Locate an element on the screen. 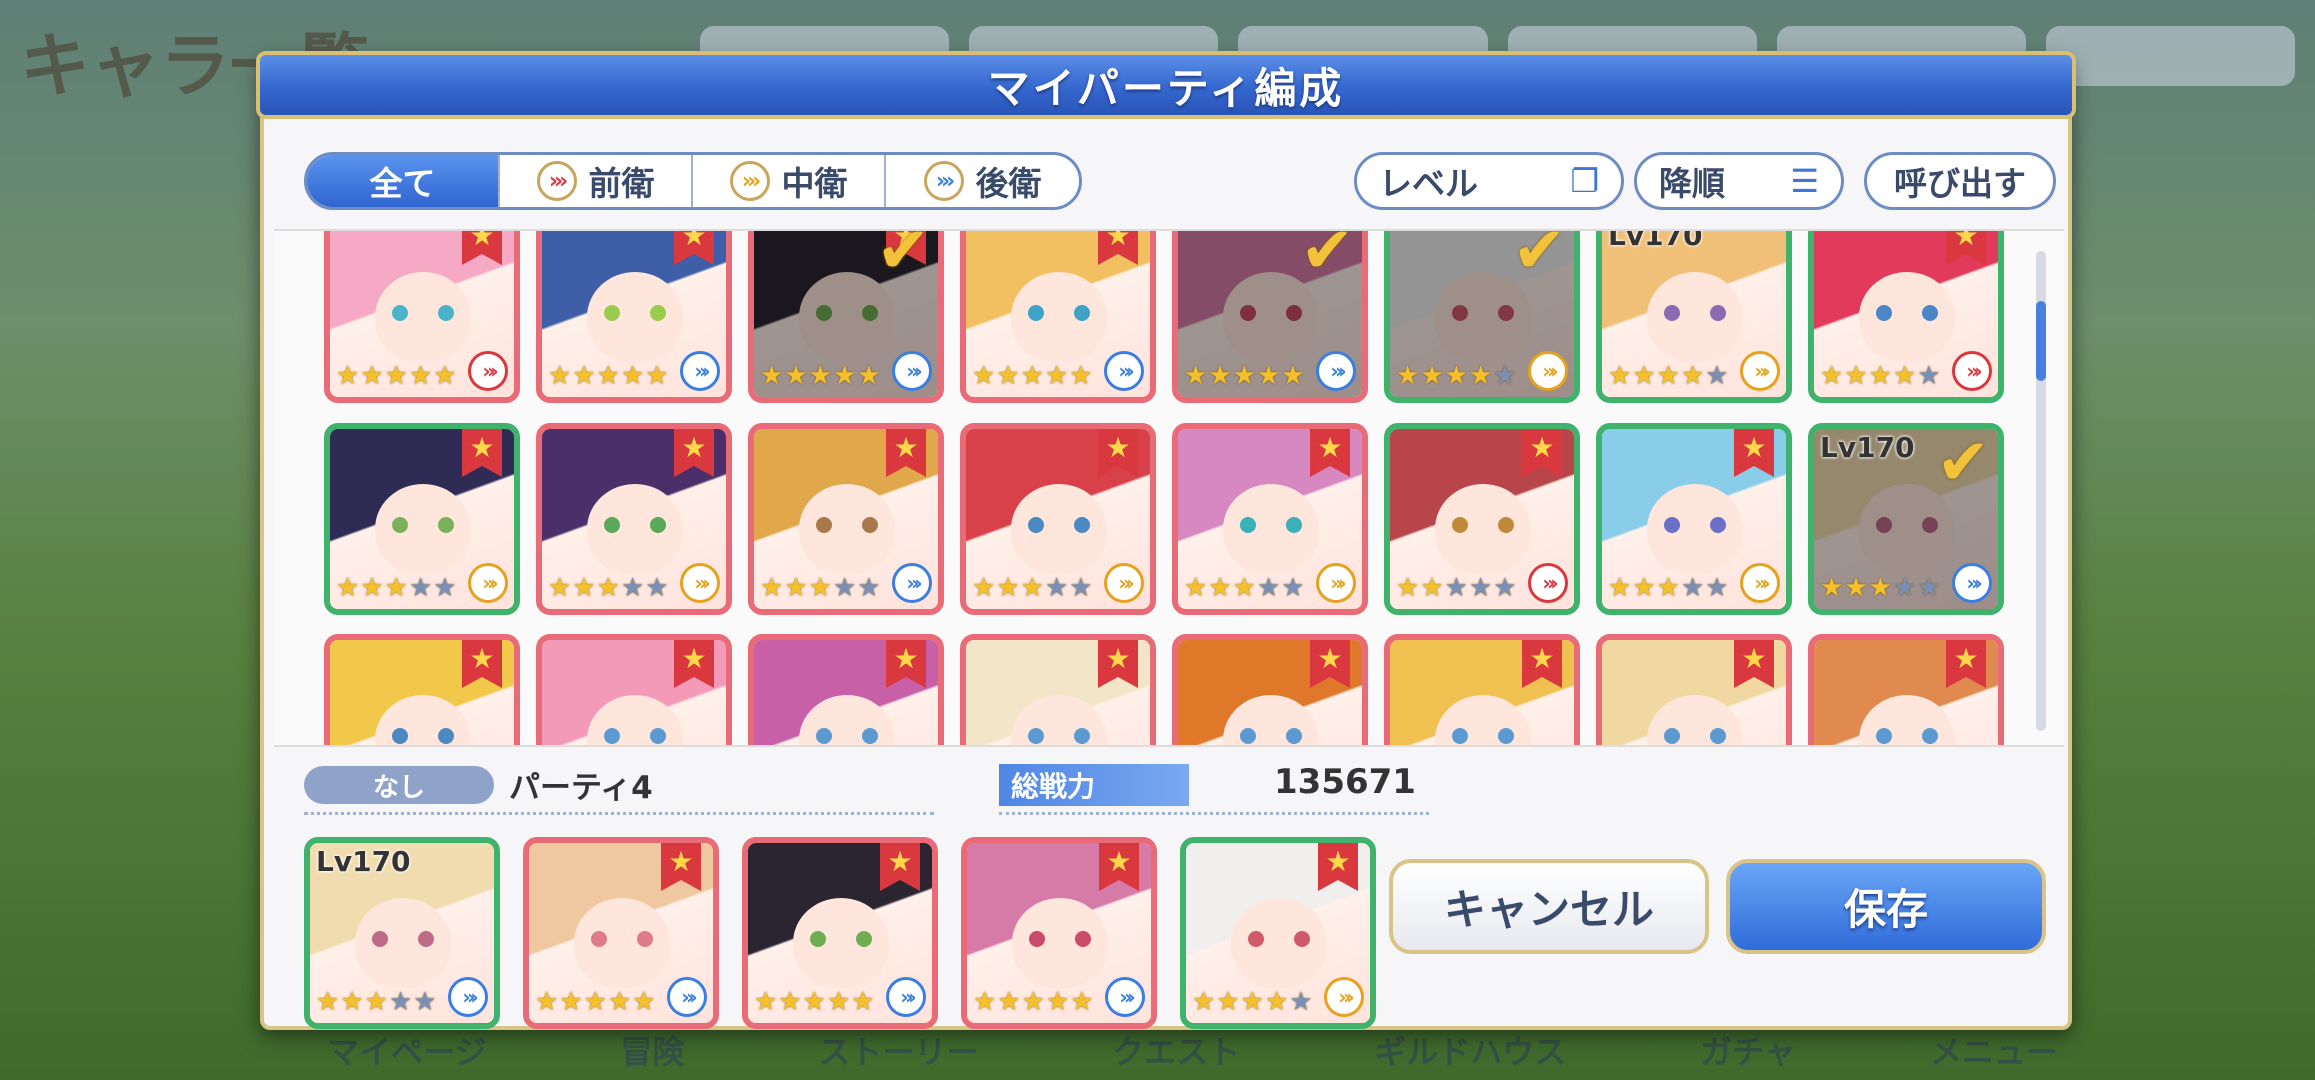  filter-tab-2: »› 中衛 is located at coordinates (789, 181).